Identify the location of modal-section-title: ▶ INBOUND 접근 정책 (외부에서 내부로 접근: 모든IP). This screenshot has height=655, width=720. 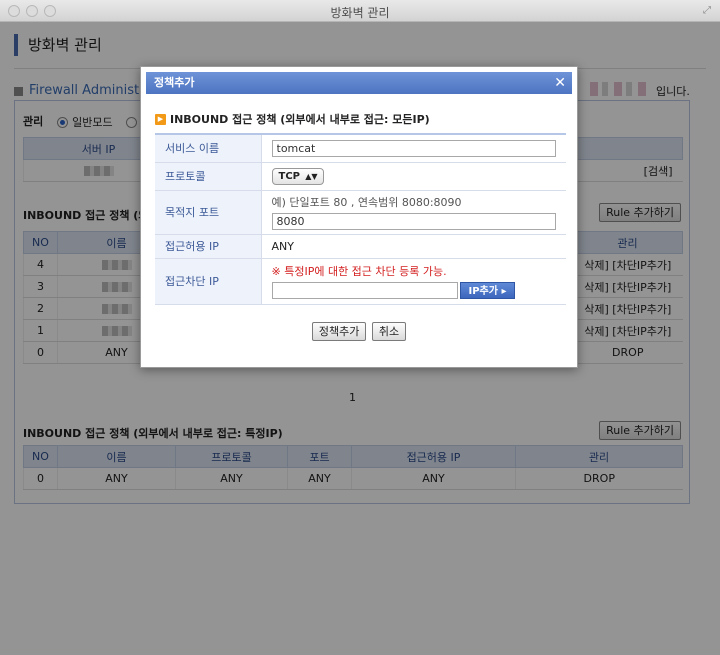
(292, 119).